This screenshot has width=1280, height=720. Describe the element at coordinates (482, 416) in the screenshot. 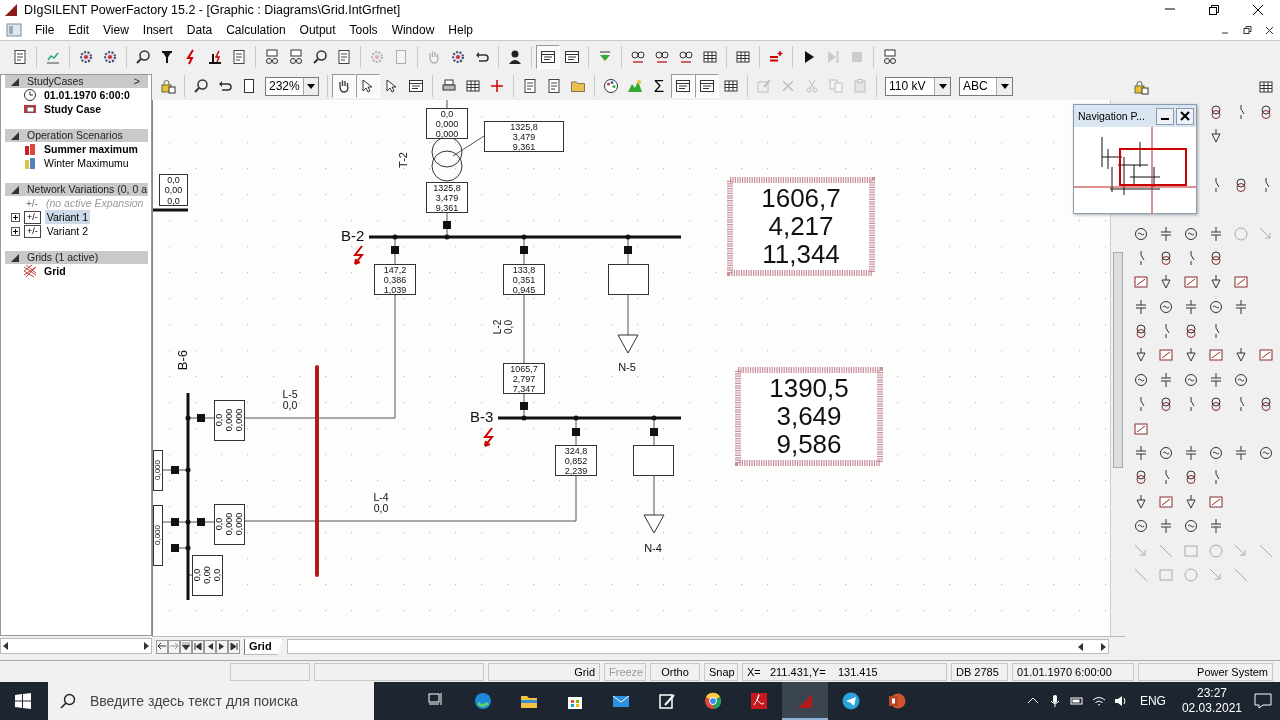

I see `diagram-label: B-3` at that location.